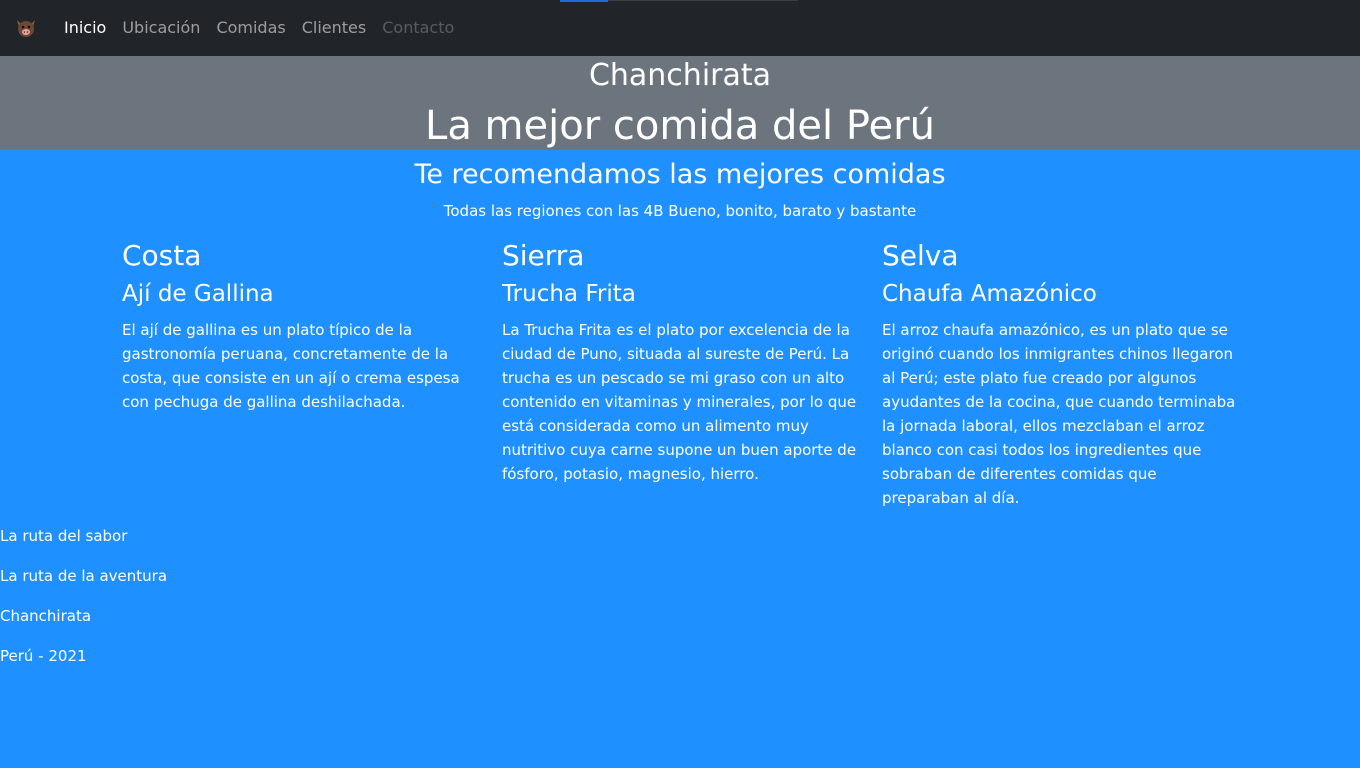 The height and width of the screenshot is (768, 1360). Describe the element at coordinates (198, 294) in the screenshot. I see `dish-heading: Ají de Gallina` at that location.